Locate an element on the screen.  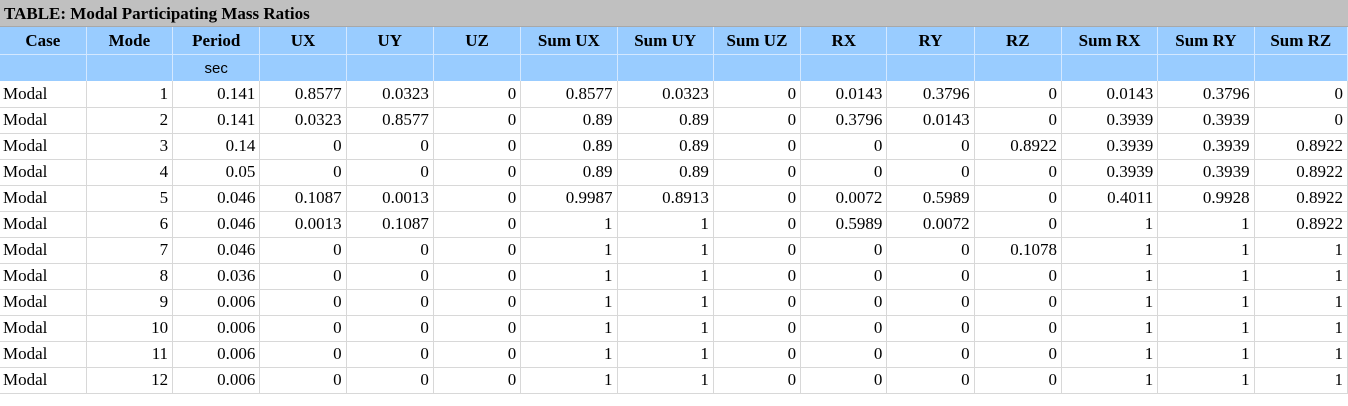
cell-uy: 0.0013 is located at coordinates (390, 198).